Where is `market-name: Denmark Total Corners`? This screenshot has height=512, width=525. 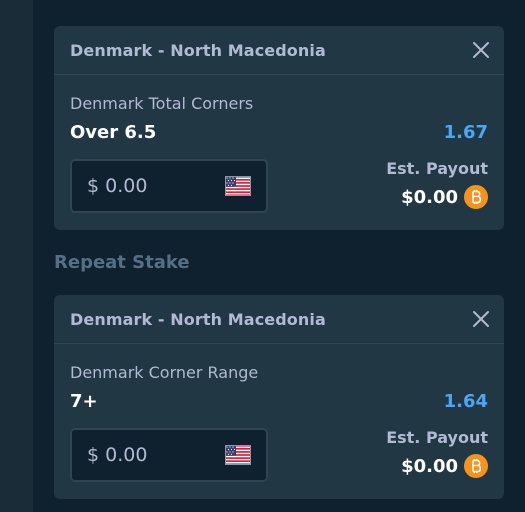 market-name: Denmark Total Corners is located at coordinates (162, 103).